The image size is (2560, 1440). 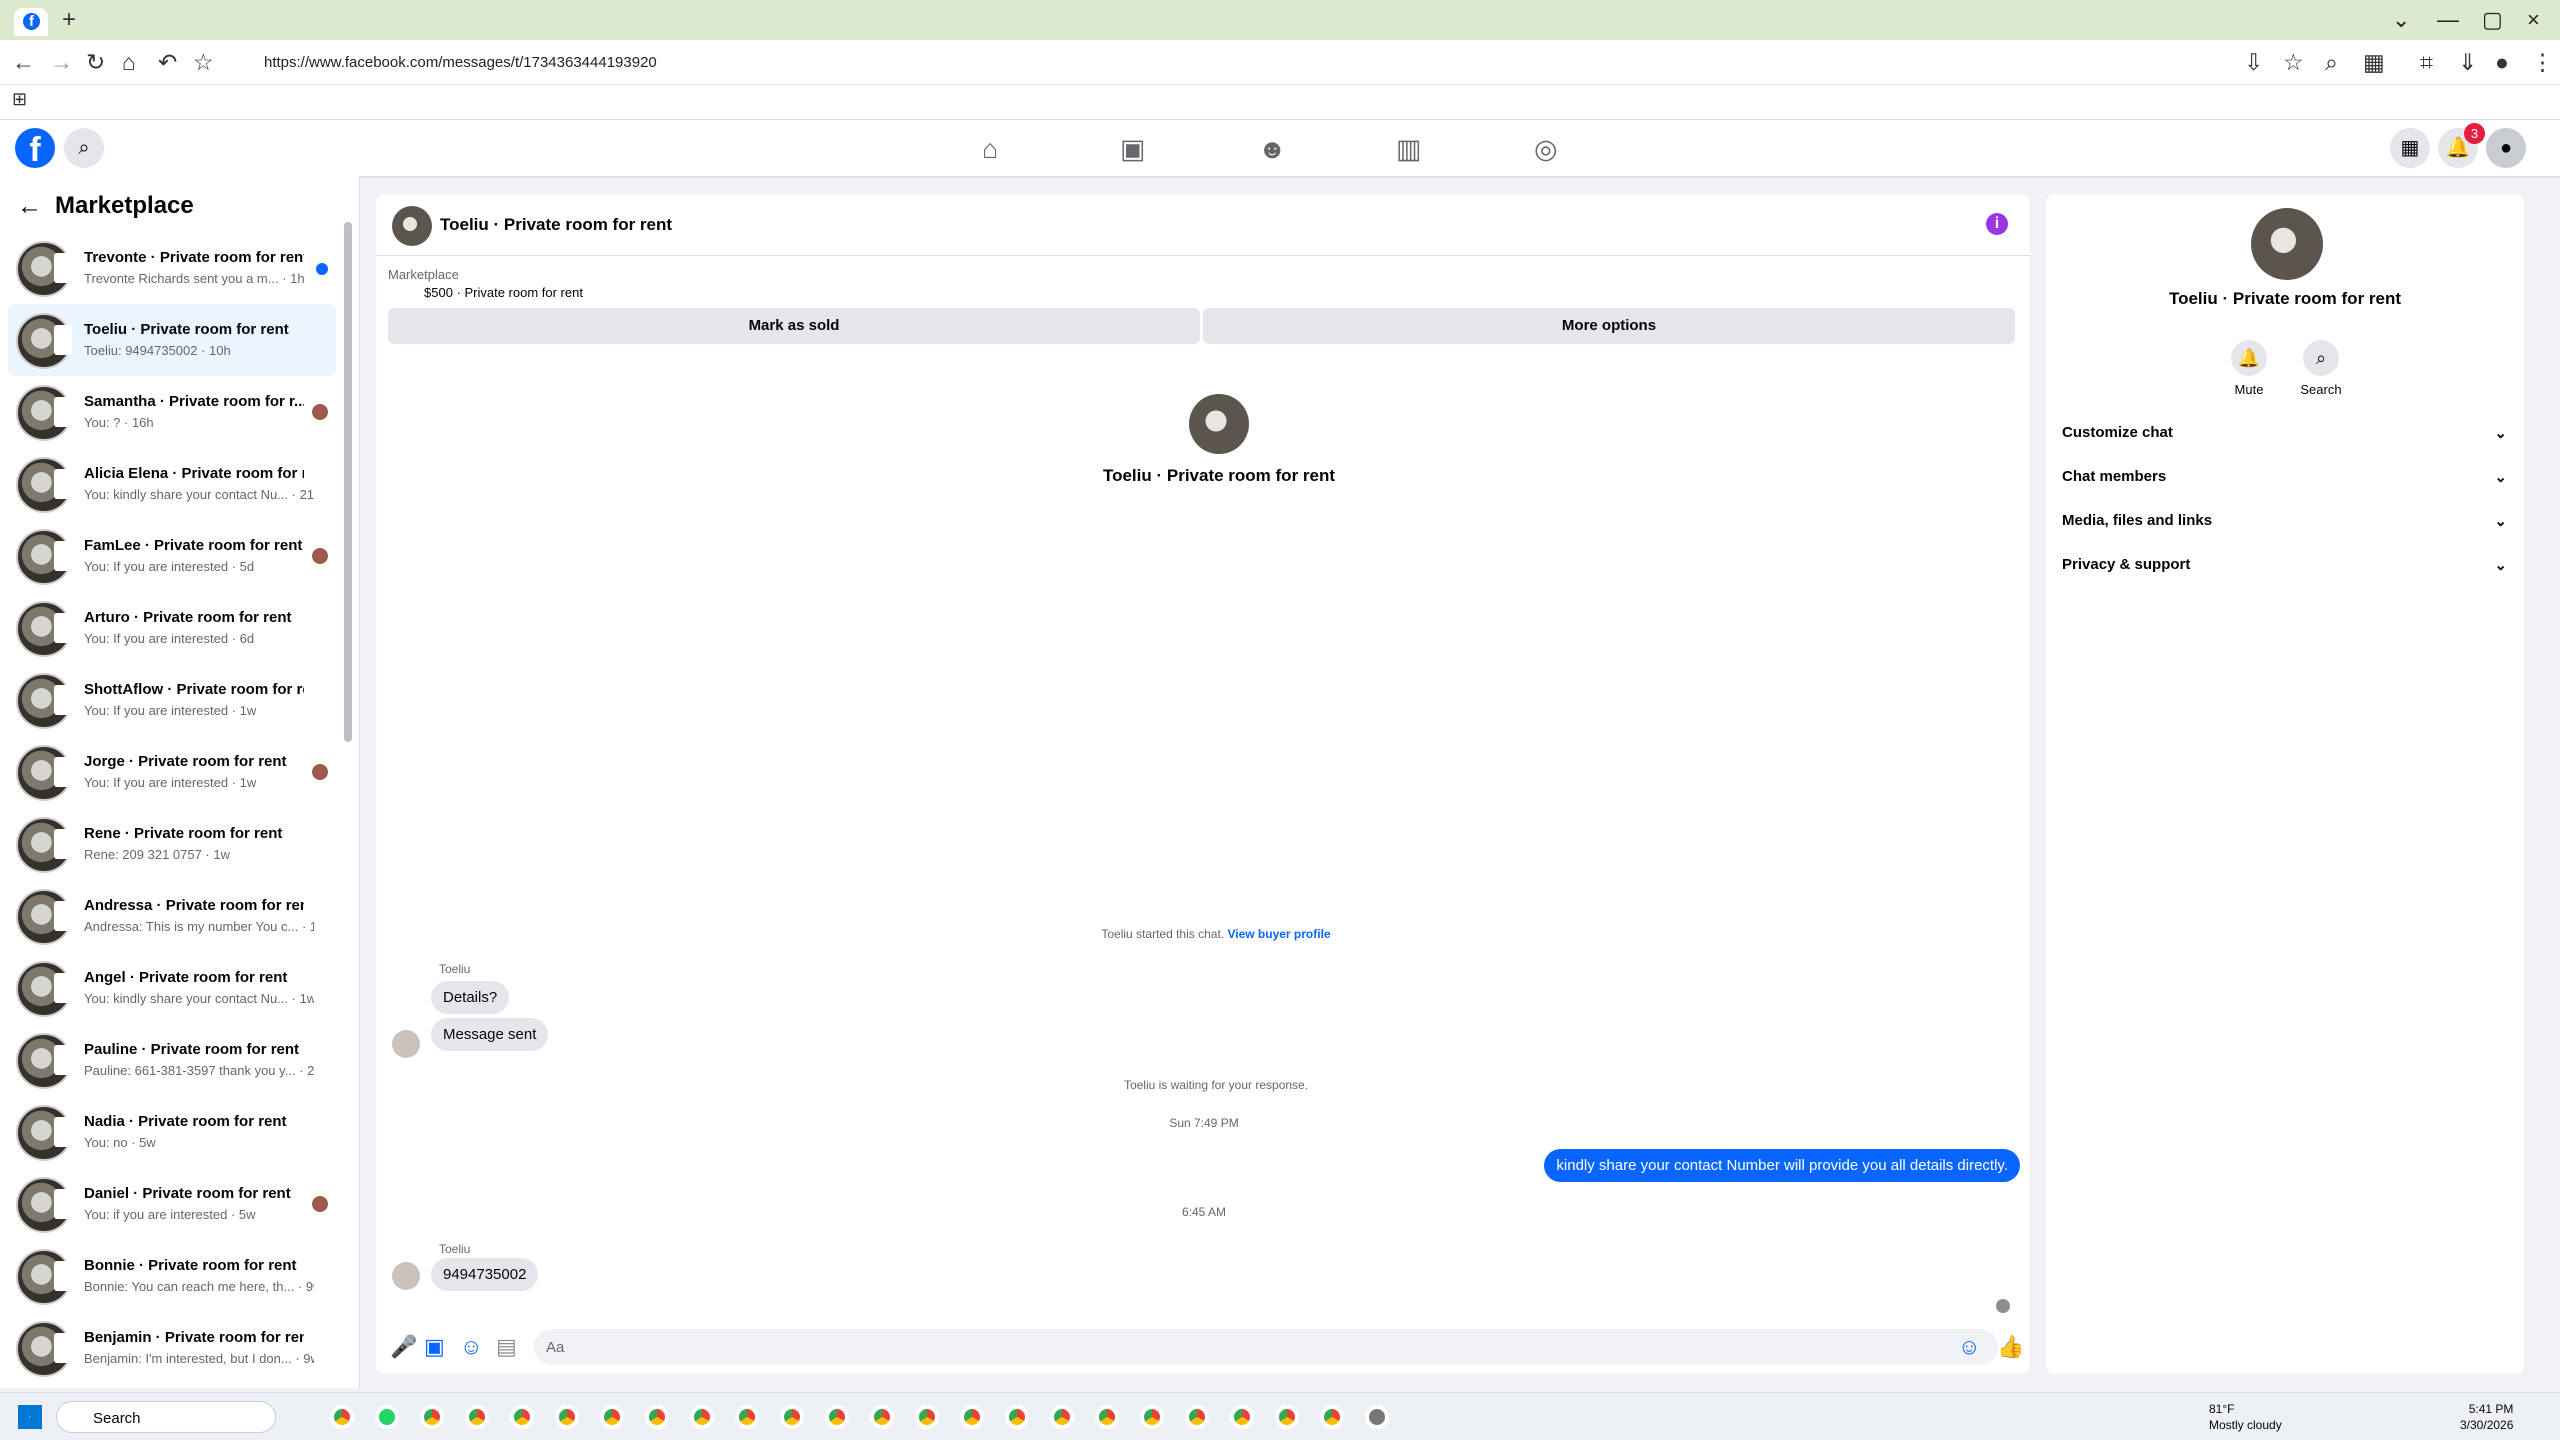 What do you see at coordinates (2321, 368) in the screenshot?
I see `search-button: ⌕ Search` at bounding box center [2321, 368].